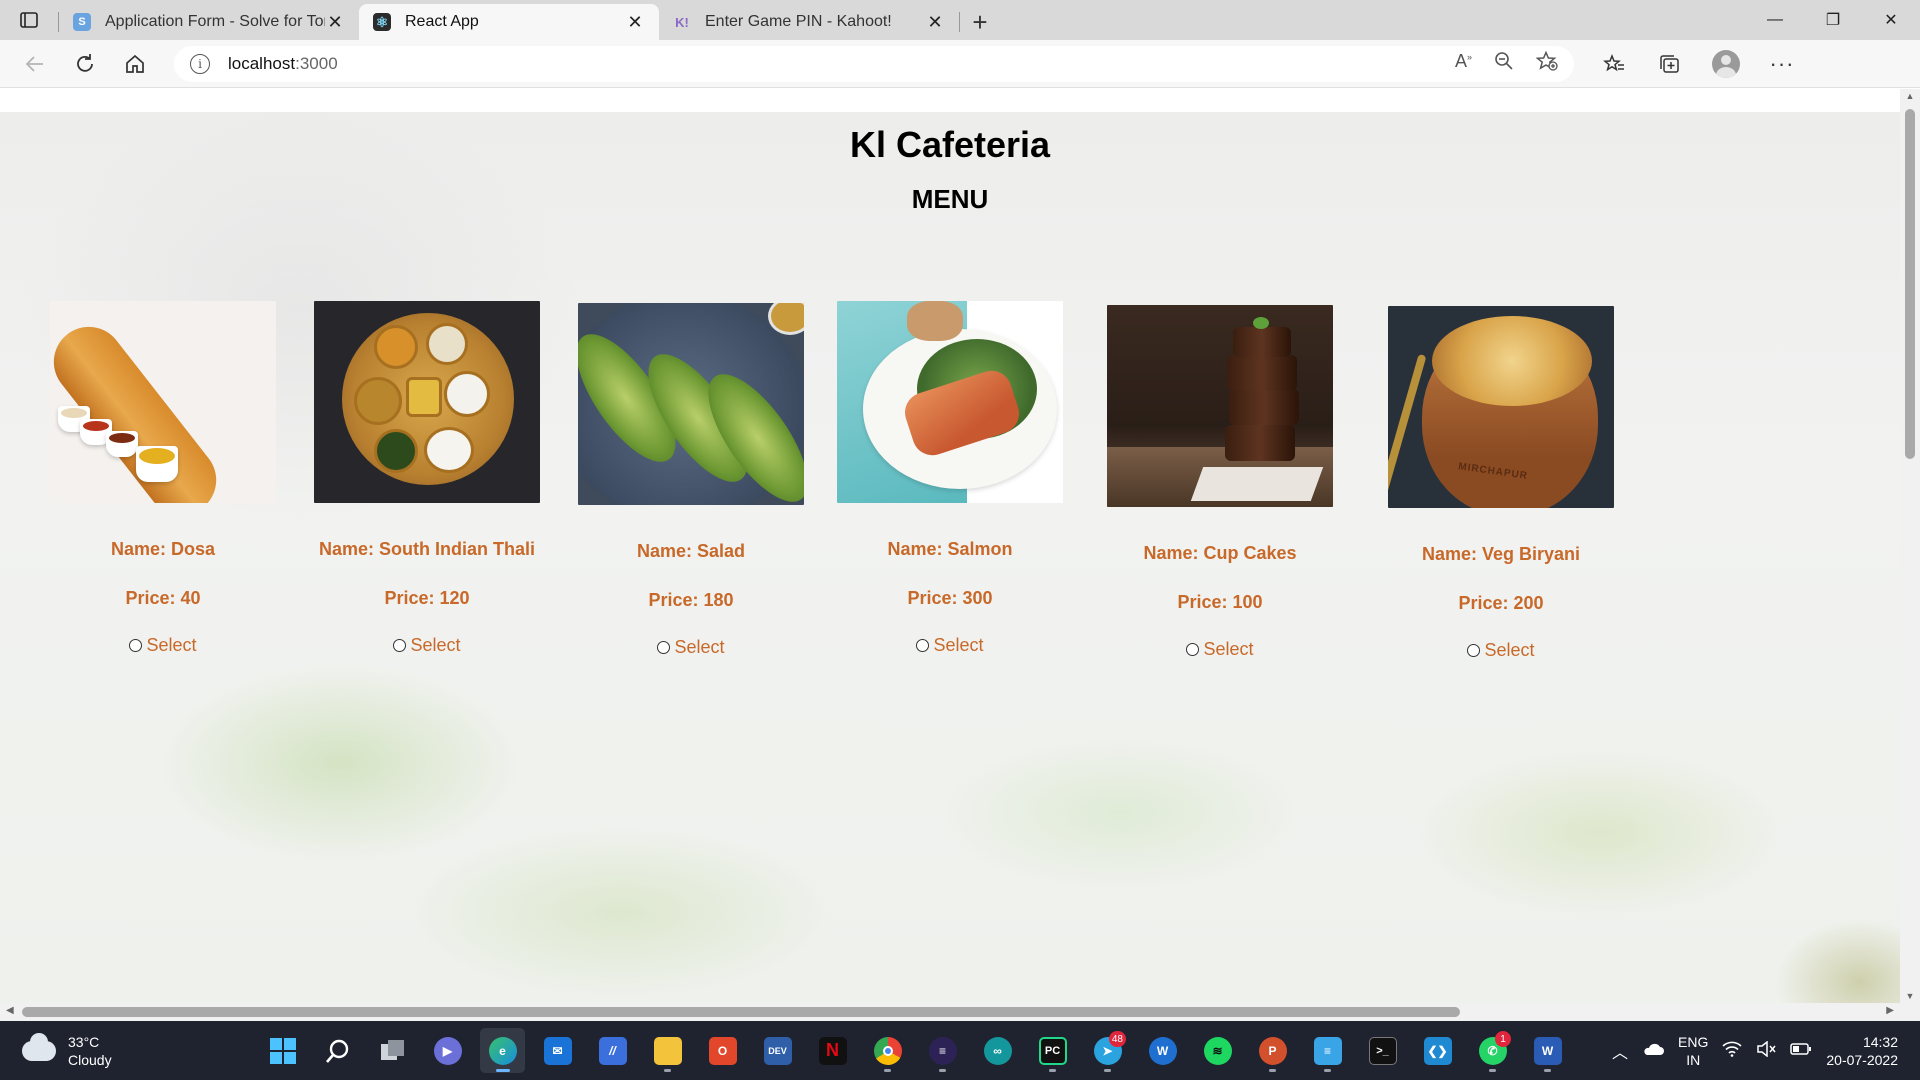  I want to click on zoom-out-icon, so click(1504, 63).